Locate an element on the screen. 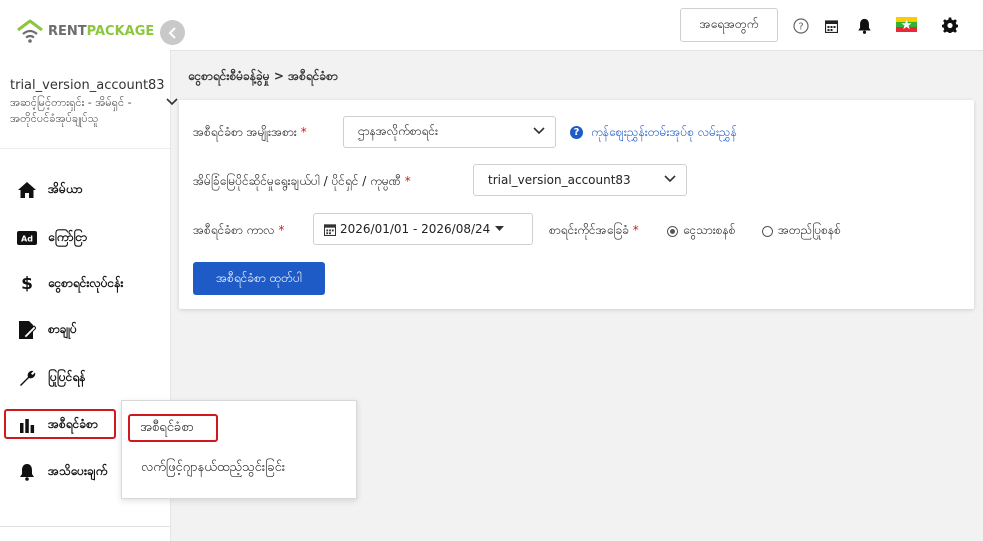 The image size is (983, 541). sidebar-item-label: စာချုပ် is located at coordinates (62, 329).